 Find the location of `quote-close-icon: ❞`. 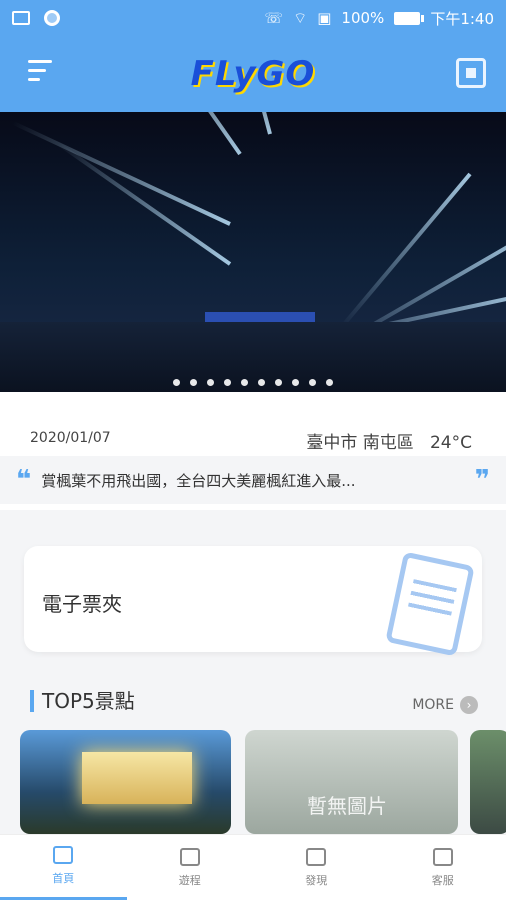

quote-close-icon: ❞ is located at coordinates (482, 480).